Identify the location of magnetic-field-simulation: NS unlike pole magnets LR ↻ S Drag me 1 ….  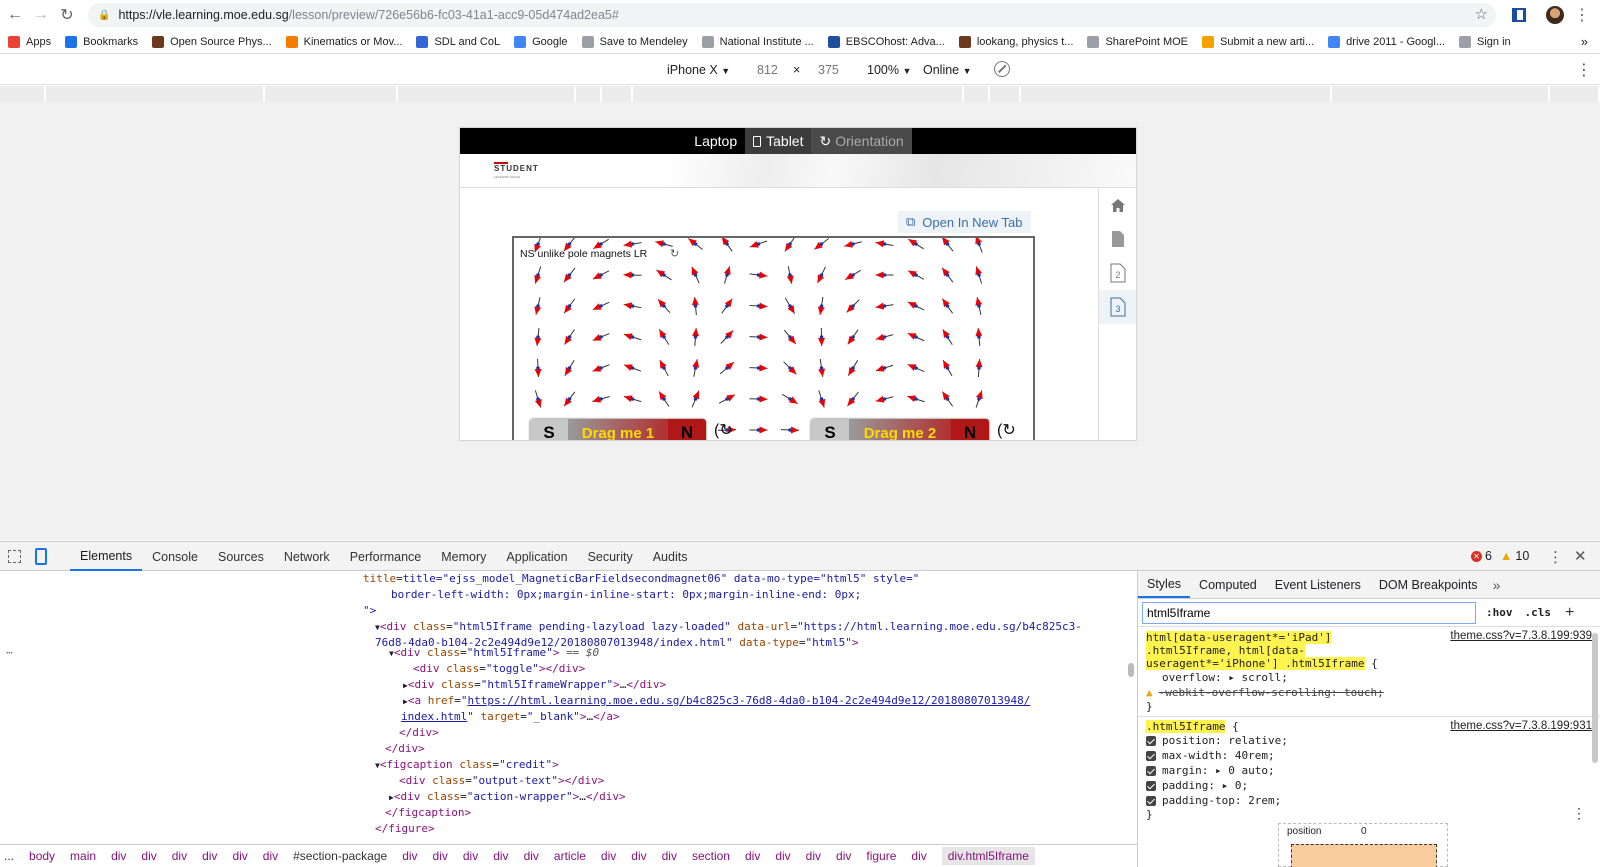
(773, 338).